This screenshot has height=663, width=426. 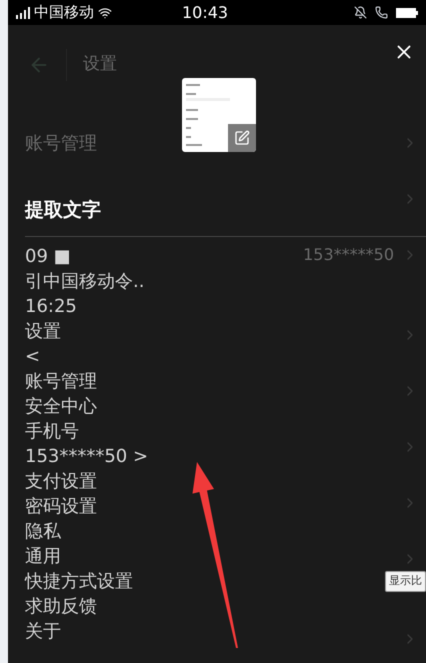 I want to click on signal-icon, so click(x=23, y=12).